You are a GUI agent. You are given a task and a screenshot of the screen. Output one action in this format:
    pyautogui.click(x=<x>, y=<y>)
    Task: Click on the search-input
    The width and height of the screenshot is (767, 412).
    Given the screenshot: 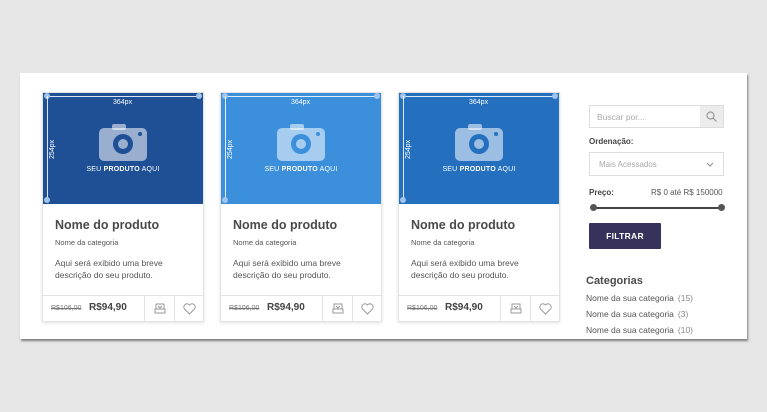 What is the action you would take?
    pyautogui.click(x=648, y=116)
    